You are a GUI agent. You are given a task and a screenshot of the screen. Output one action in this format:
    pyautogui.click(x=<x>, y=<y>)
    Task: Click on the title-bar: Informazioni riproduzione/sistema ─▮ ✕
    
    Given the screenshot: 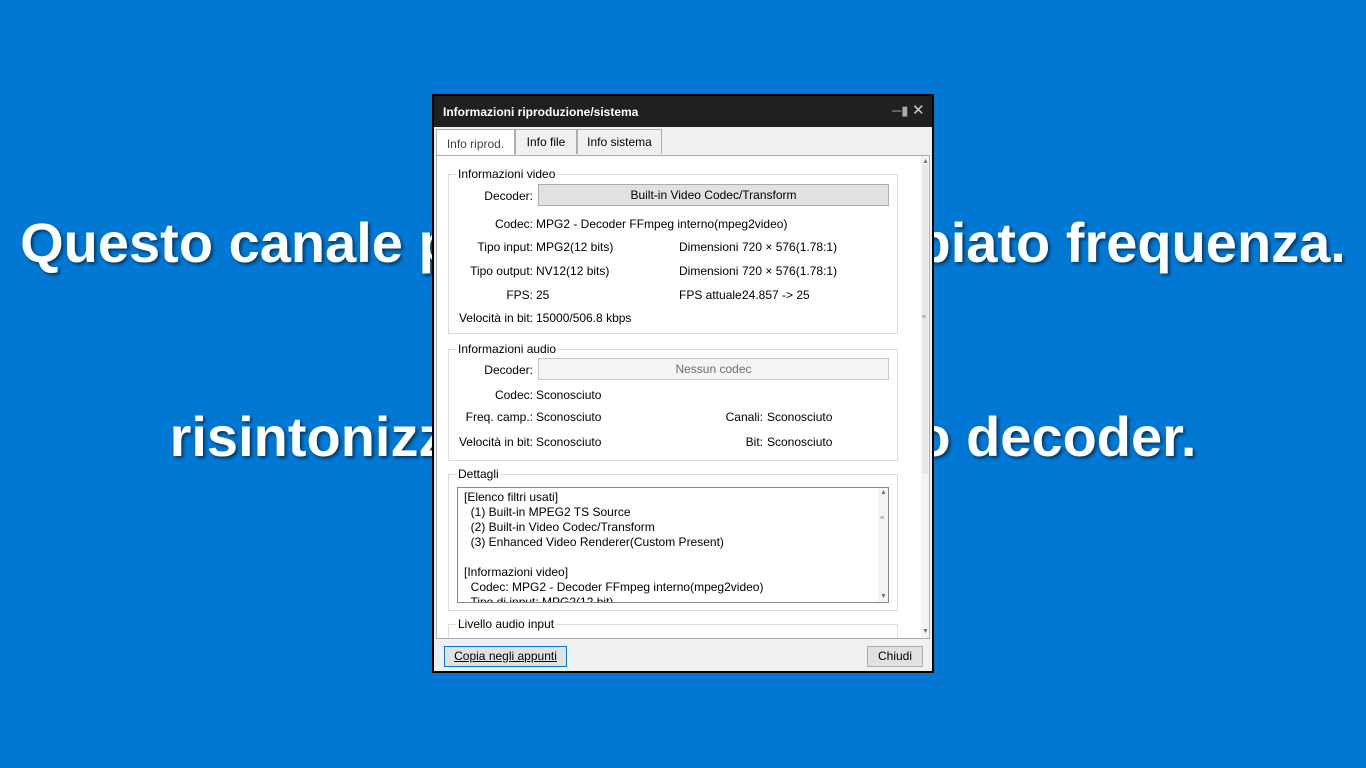 What is the action you would take?
    pyautogui.click(x=683, y=111)
    